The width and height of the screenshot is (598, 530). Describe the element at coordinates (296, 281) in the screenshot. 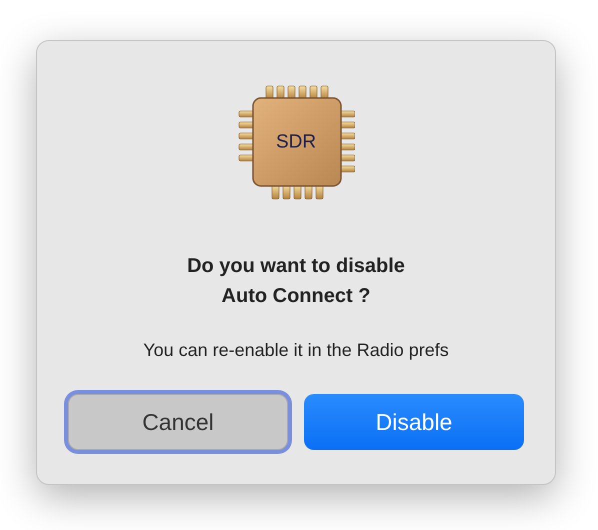

I see `dialog-title: Do you want to disable Auto Connect ?` at that location.